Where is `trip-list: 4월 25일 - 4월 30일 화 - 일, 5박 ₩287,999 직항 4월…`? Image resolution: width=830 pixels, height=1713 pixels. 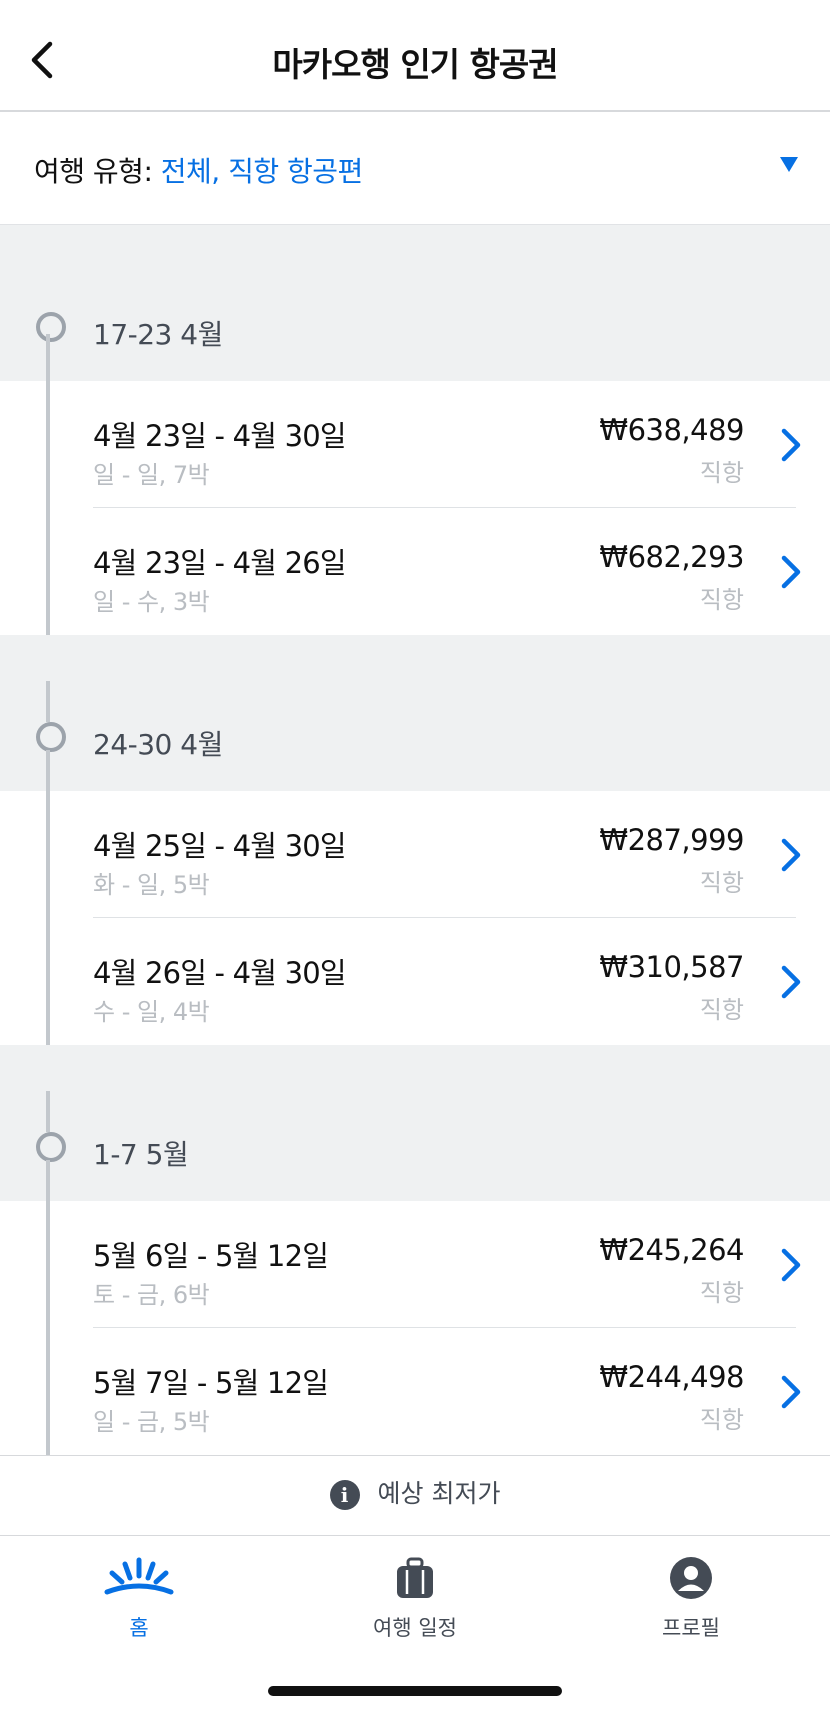 trip-list: 4월 25일 - 4월 30일 화 - 일, 5박 ₩287,999 직항 4월… is located at coordinates (415, 918).